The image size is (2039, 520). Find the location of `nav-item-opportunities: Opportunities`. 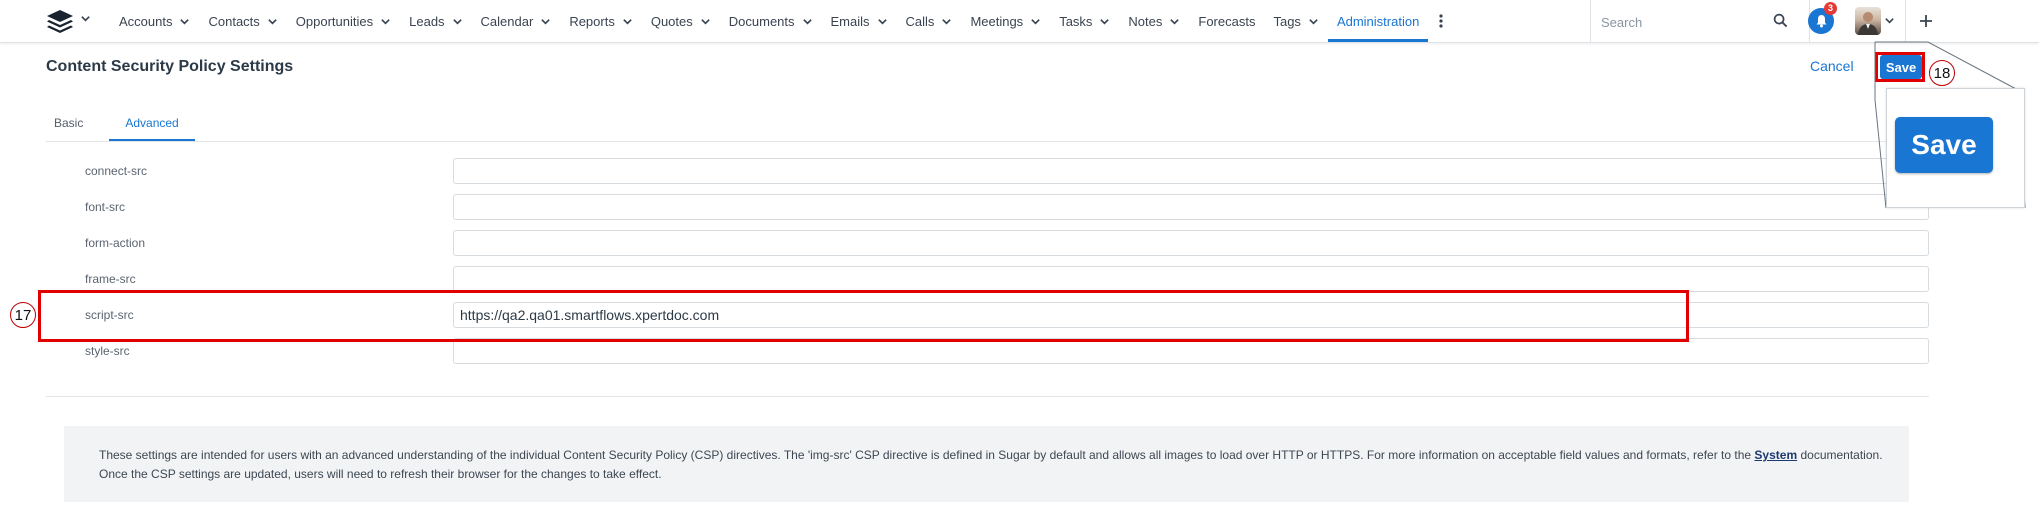

nav-item-opportunities: Opportunities is located at coordinates (343, 21).